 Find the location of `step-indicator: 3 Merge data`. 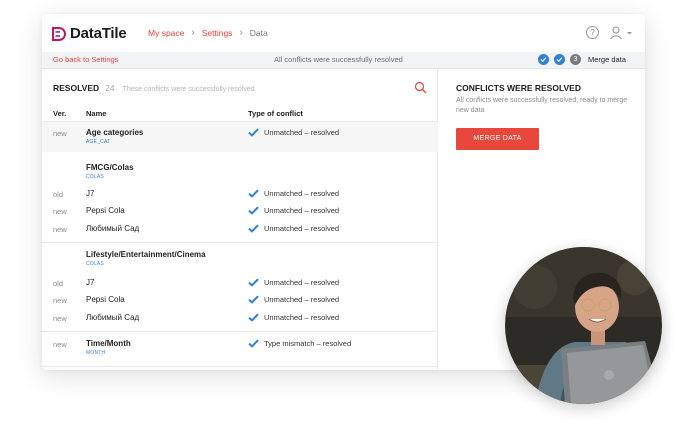

step-indicator: 3 Merge data is located at coordinates (582, 59).